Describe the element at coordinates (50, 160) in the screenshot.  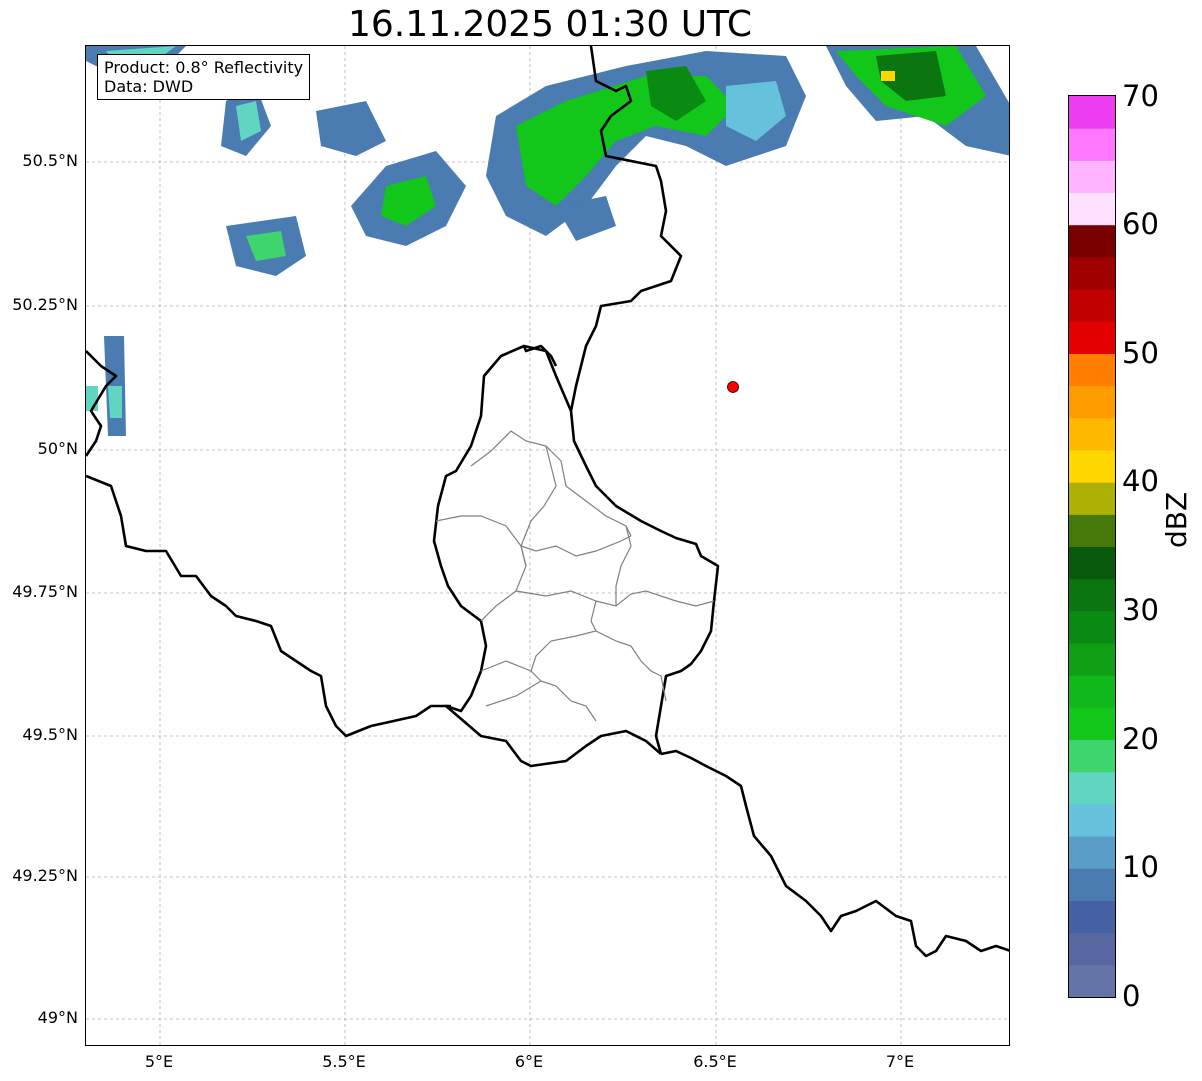
I see `lat-tick: 50.5°N` at that location.